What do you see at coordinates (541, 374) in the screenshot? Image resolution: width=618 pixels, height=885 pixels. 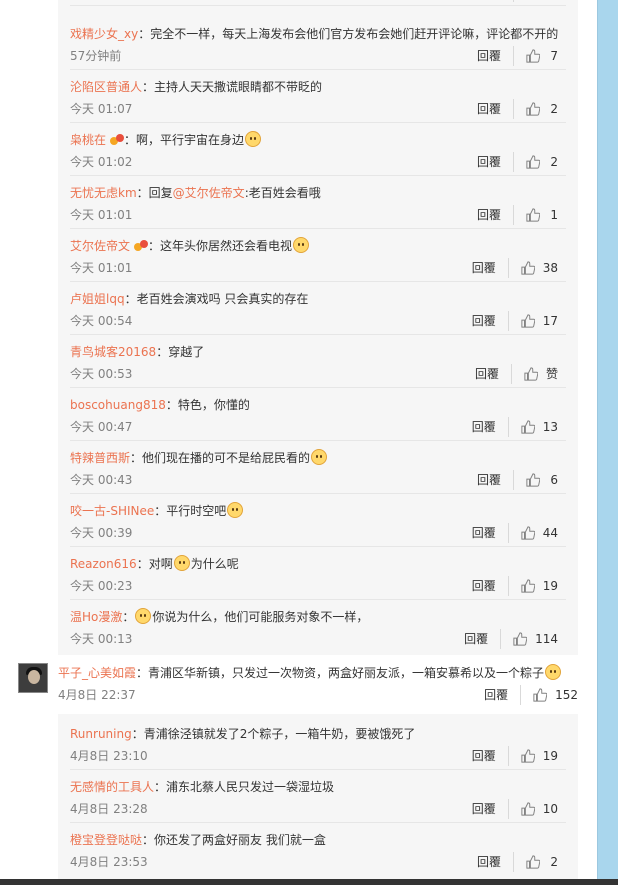 I see `like-button: 赞` at bounding box center [541, 374].